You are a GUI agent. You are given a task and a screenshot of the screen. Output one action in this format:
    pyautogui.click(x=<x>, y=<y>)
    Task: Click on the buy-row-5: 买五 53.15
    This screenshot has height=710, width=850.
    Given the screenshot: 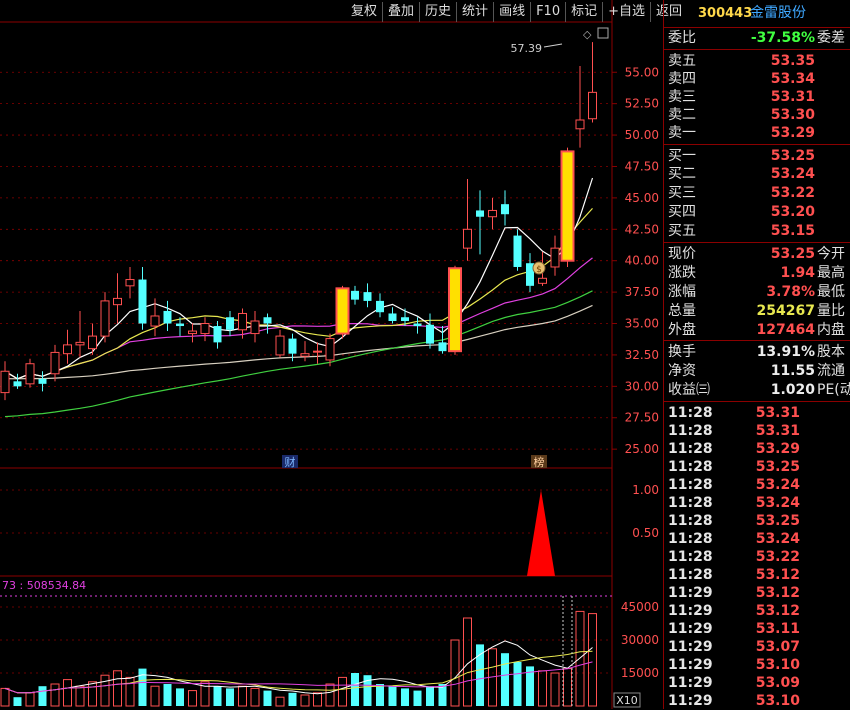 What is the action you would take?
    pyautogui.click(x=757, y=231)
    